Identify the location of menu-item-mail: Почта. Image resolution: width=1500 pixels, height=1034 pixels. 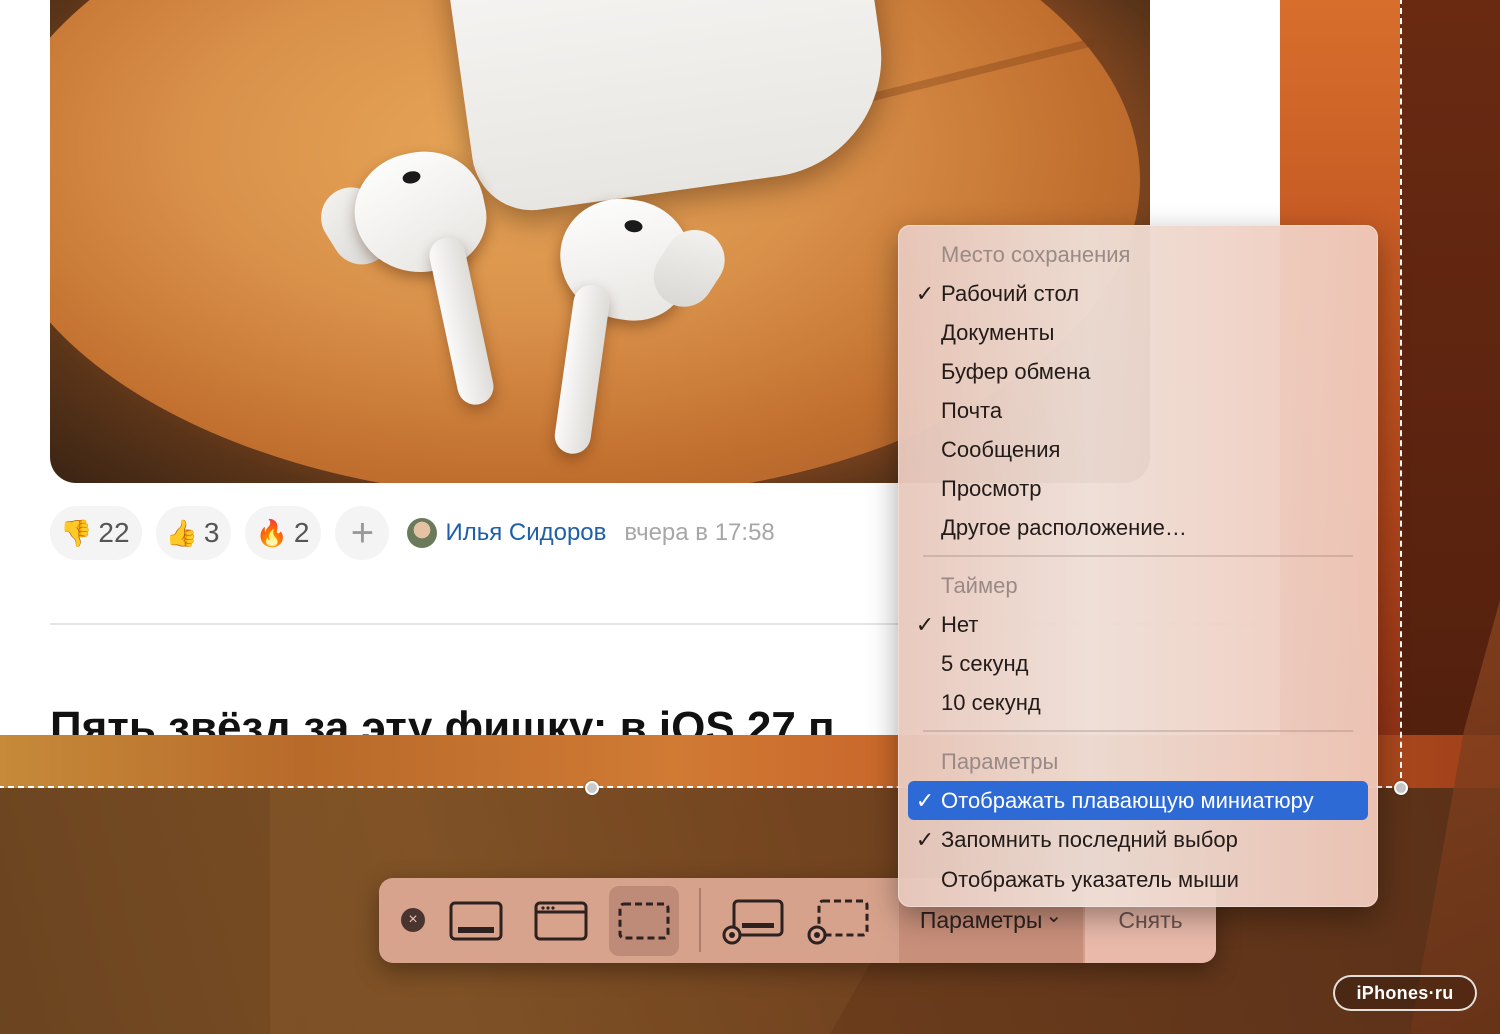
(1138, 410).